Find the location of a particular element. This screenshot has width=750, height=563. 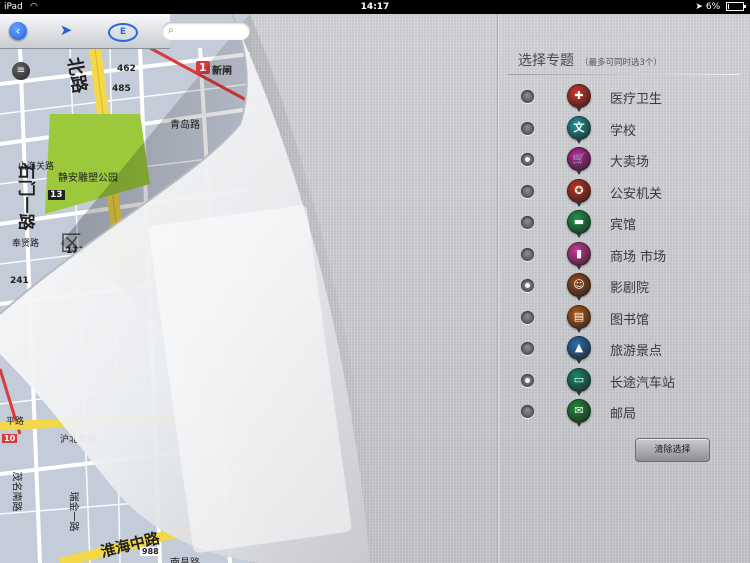

map-label-fengxian: 奉贤路 is located at coordinates (26, 244).